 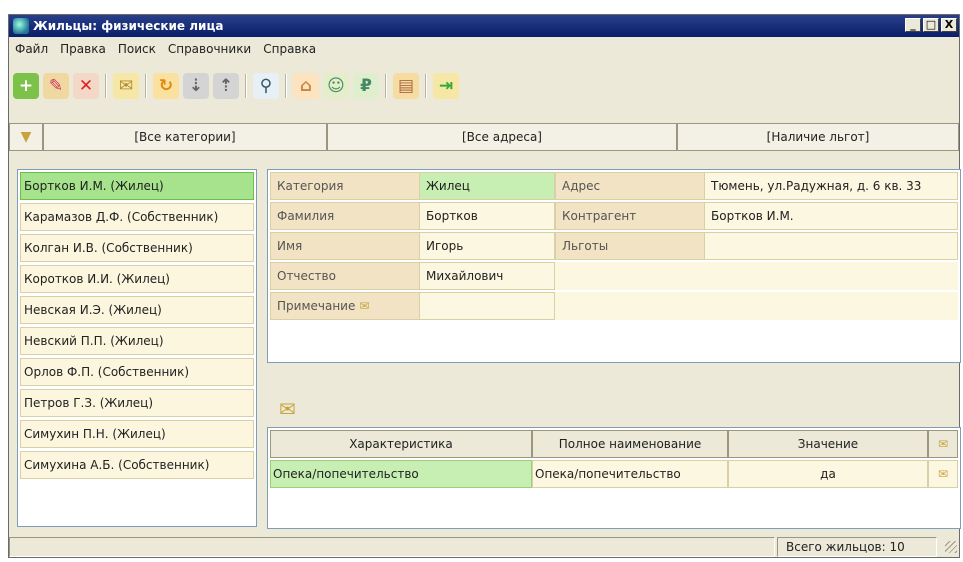 I want to click on benefits-label: Льготы, so click(x=630, y=246).